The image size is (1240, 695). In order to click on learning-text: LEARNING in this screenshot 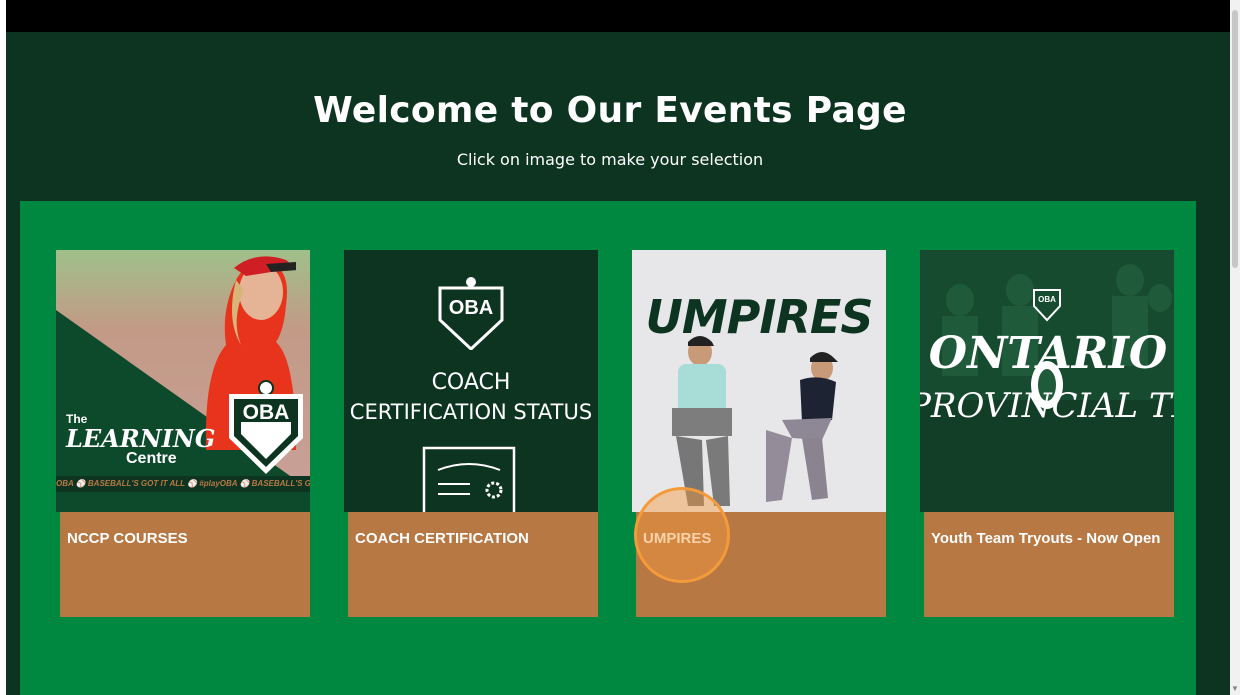, I will do `click(141, 438)`.